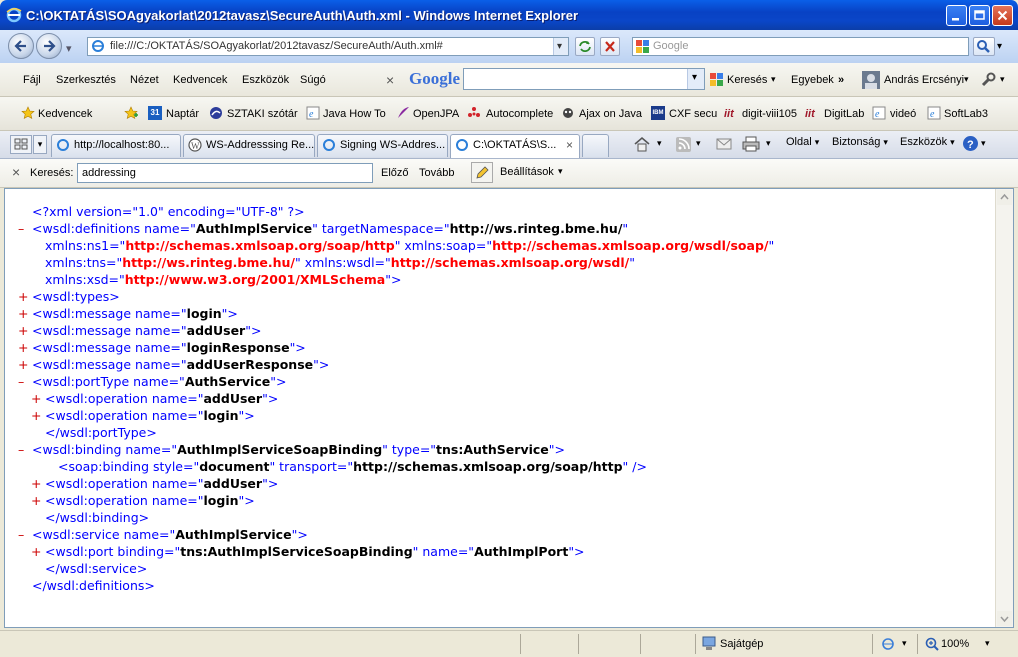 This screenshot has height=657, width=1018. What do you see at coordinates (49, 46) in the screenshot?
I see `forward-button` at bounding box center [49, 46].